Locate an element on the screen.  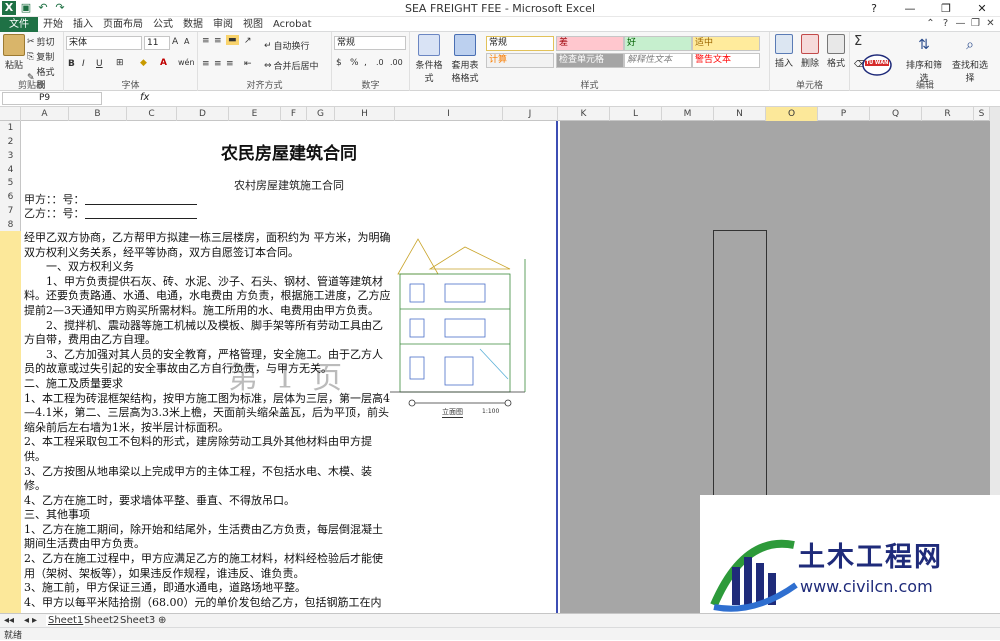
name-box: P9 is located at coordinates (52, 98).